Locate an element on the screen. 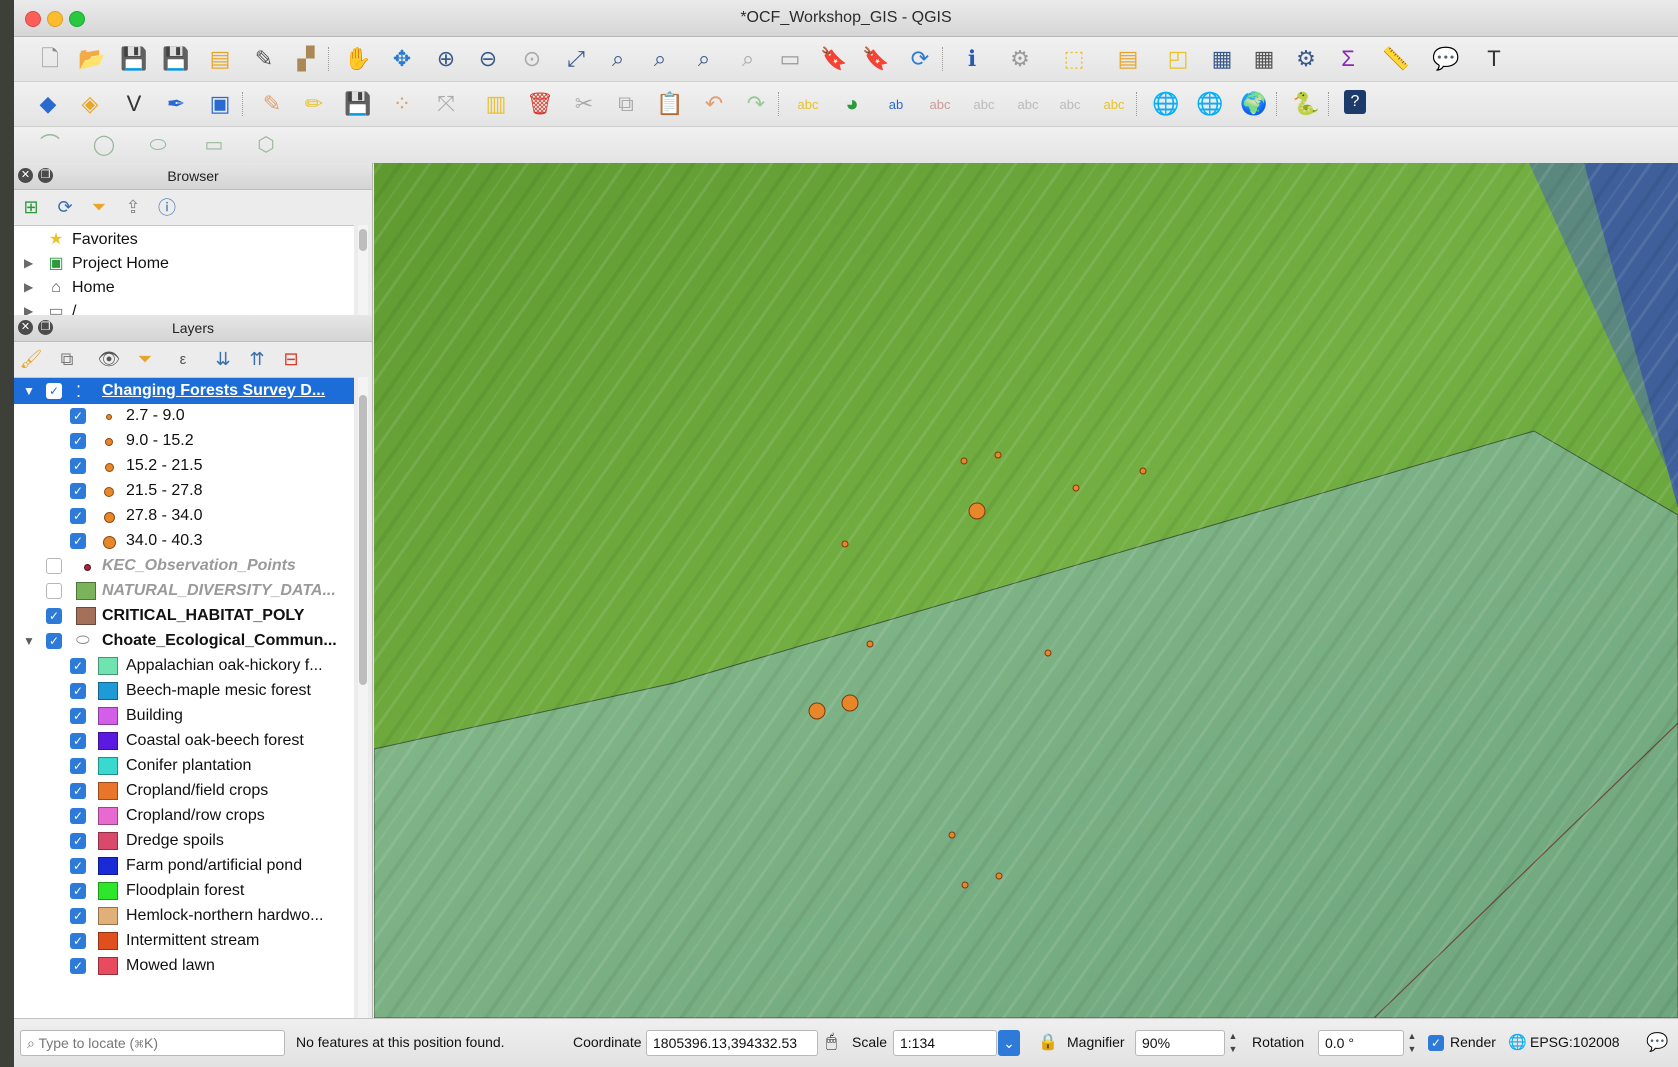 The image size is (1678, 1067). zoom-to-selection-icon: ⌕ is located at coordinates (618, 59).